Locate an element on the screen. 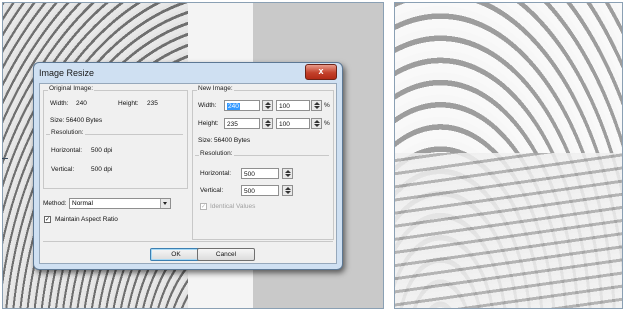 Image resolution: width=623 pixels, height=309 pixels. new-horizontal-value: 500 is located at coordinates (249, 174).